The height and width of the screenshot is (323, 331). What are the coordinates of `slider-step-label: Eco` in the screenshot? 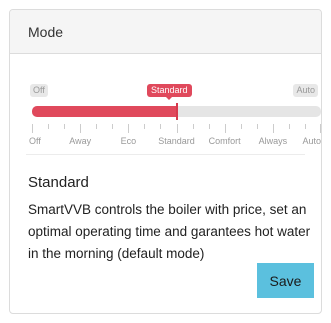 It's located at (129, 141).